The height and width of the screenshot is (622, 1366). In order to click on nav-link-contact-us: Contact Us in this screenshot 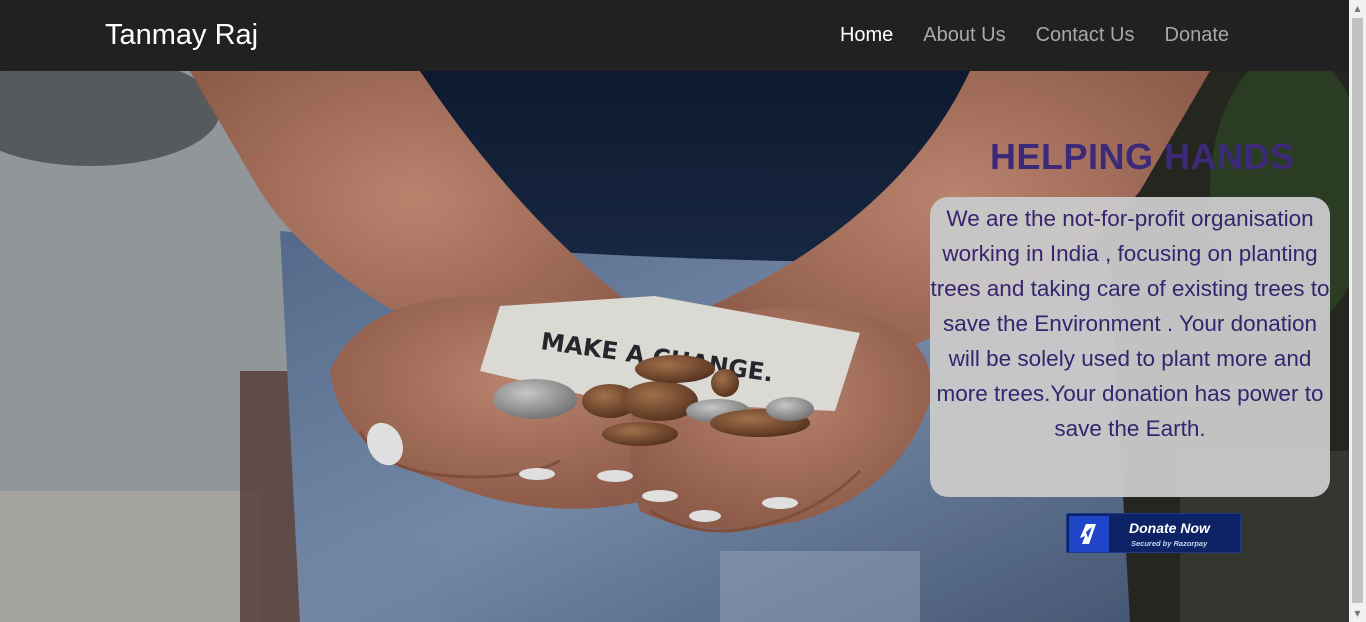, I will do `click(1085, 35)`.